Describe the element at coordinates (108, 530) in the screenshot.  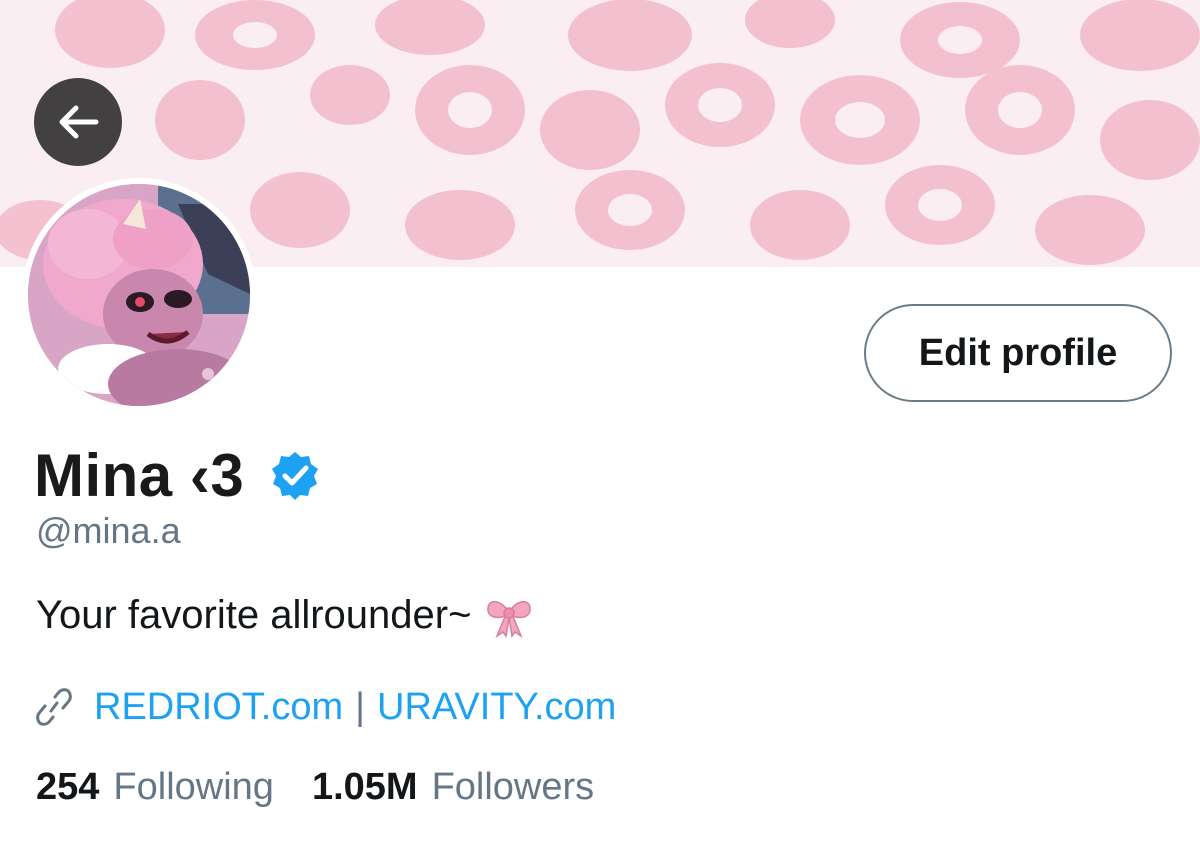
I see `user-handle: @mina.a` at that location.